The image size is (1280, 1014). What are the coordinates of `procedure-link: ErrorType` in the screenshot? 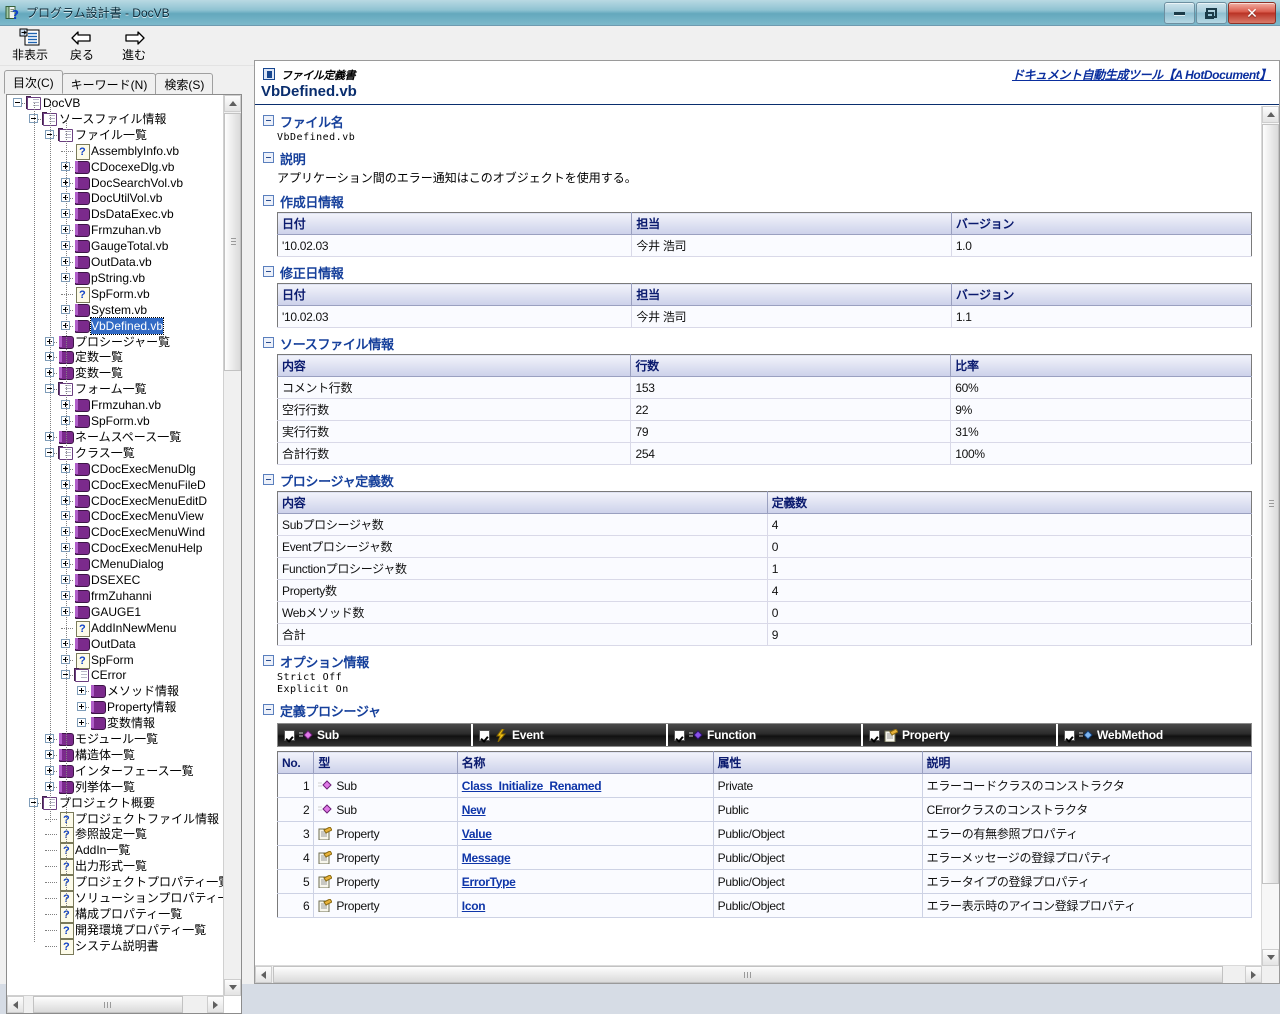 It's located at (489, 882).